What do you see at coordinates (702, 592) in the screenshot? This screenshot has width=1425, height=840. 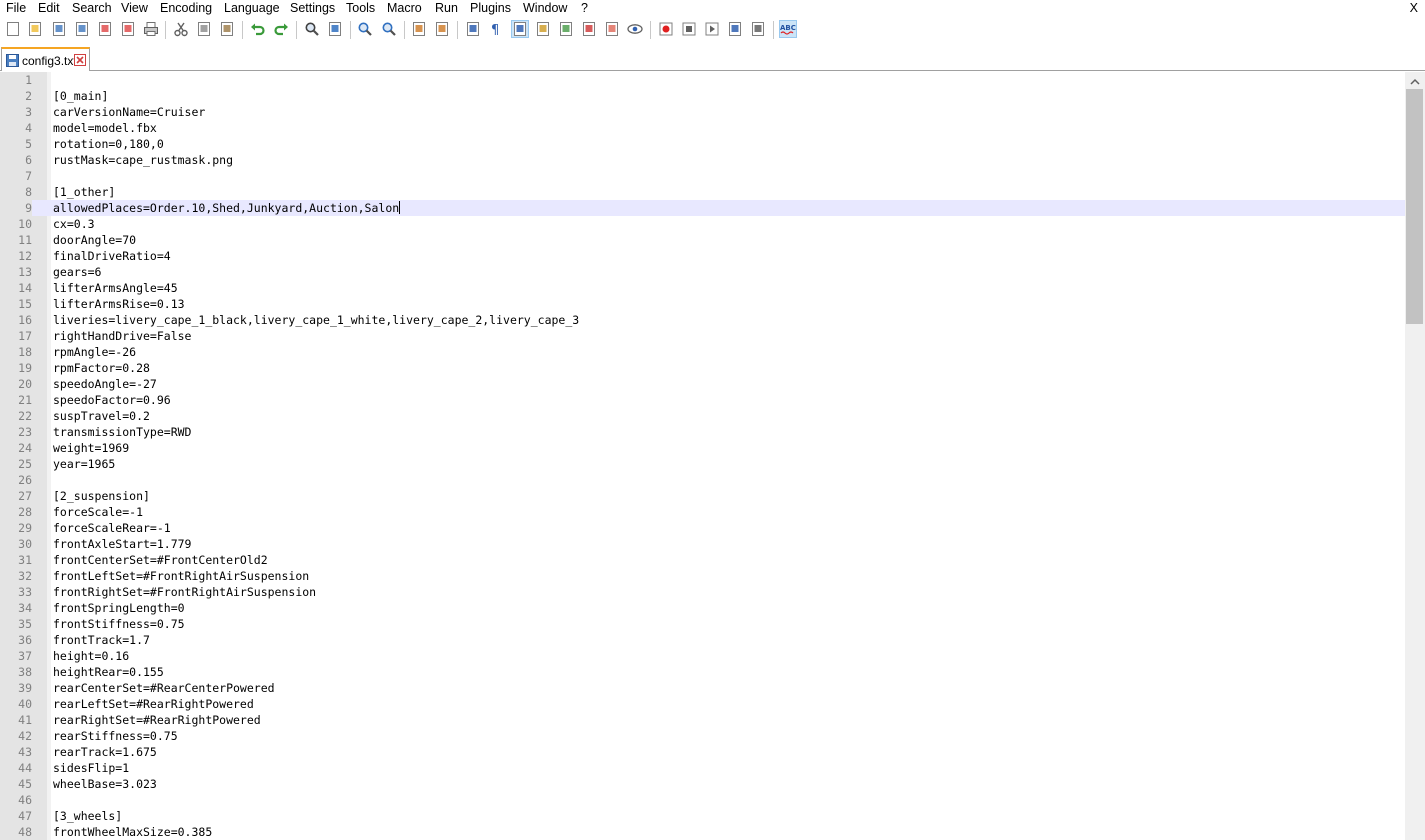 I see `editor-line: 33 frontRightSet=#FrontRightAirSuspension` at bounding box center [702, 592].